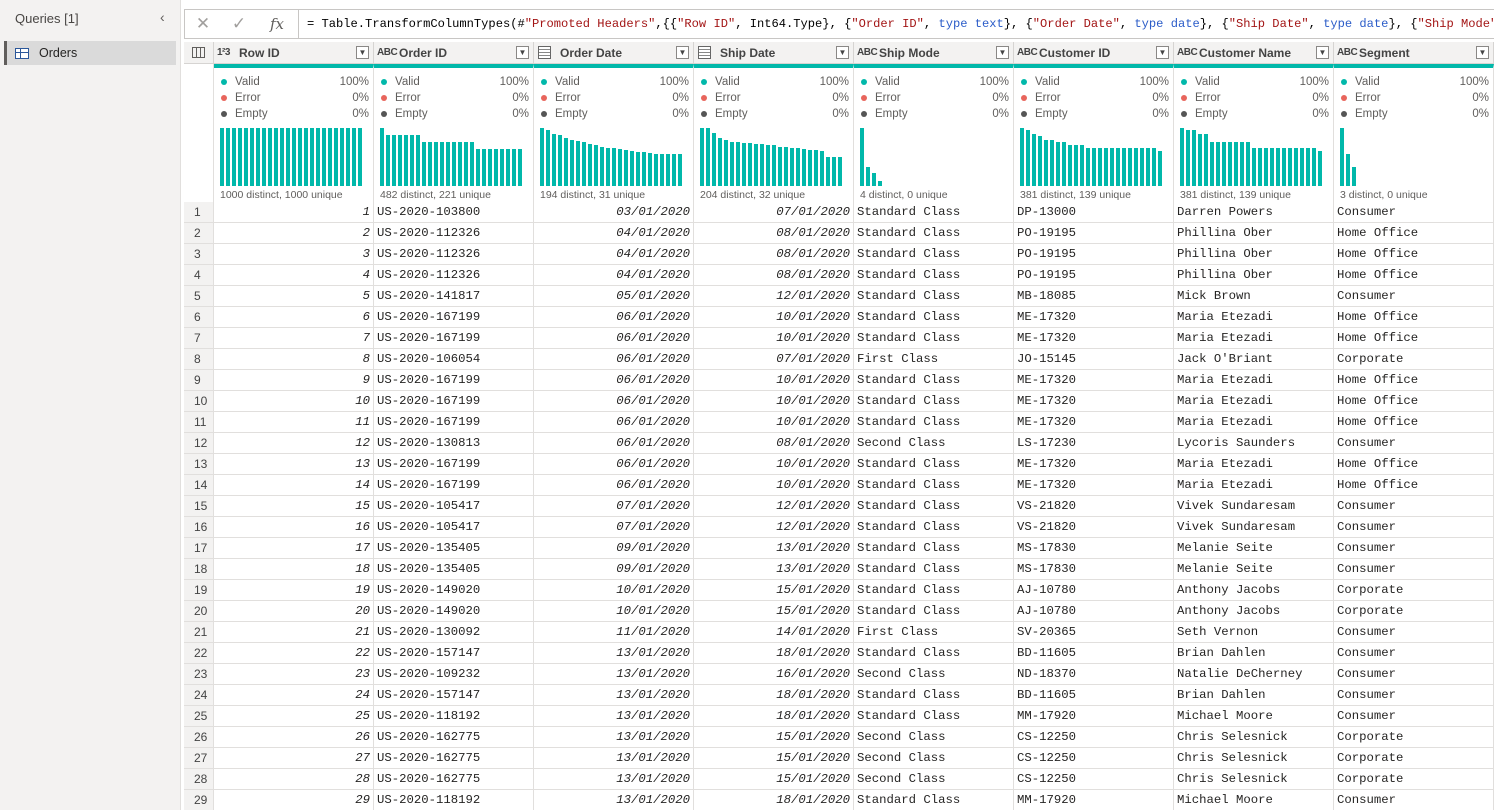 The height and width of the screenshot is (810, 1494). I want to click on cell-ship-date: 08/01/2020, so click(774, 443).